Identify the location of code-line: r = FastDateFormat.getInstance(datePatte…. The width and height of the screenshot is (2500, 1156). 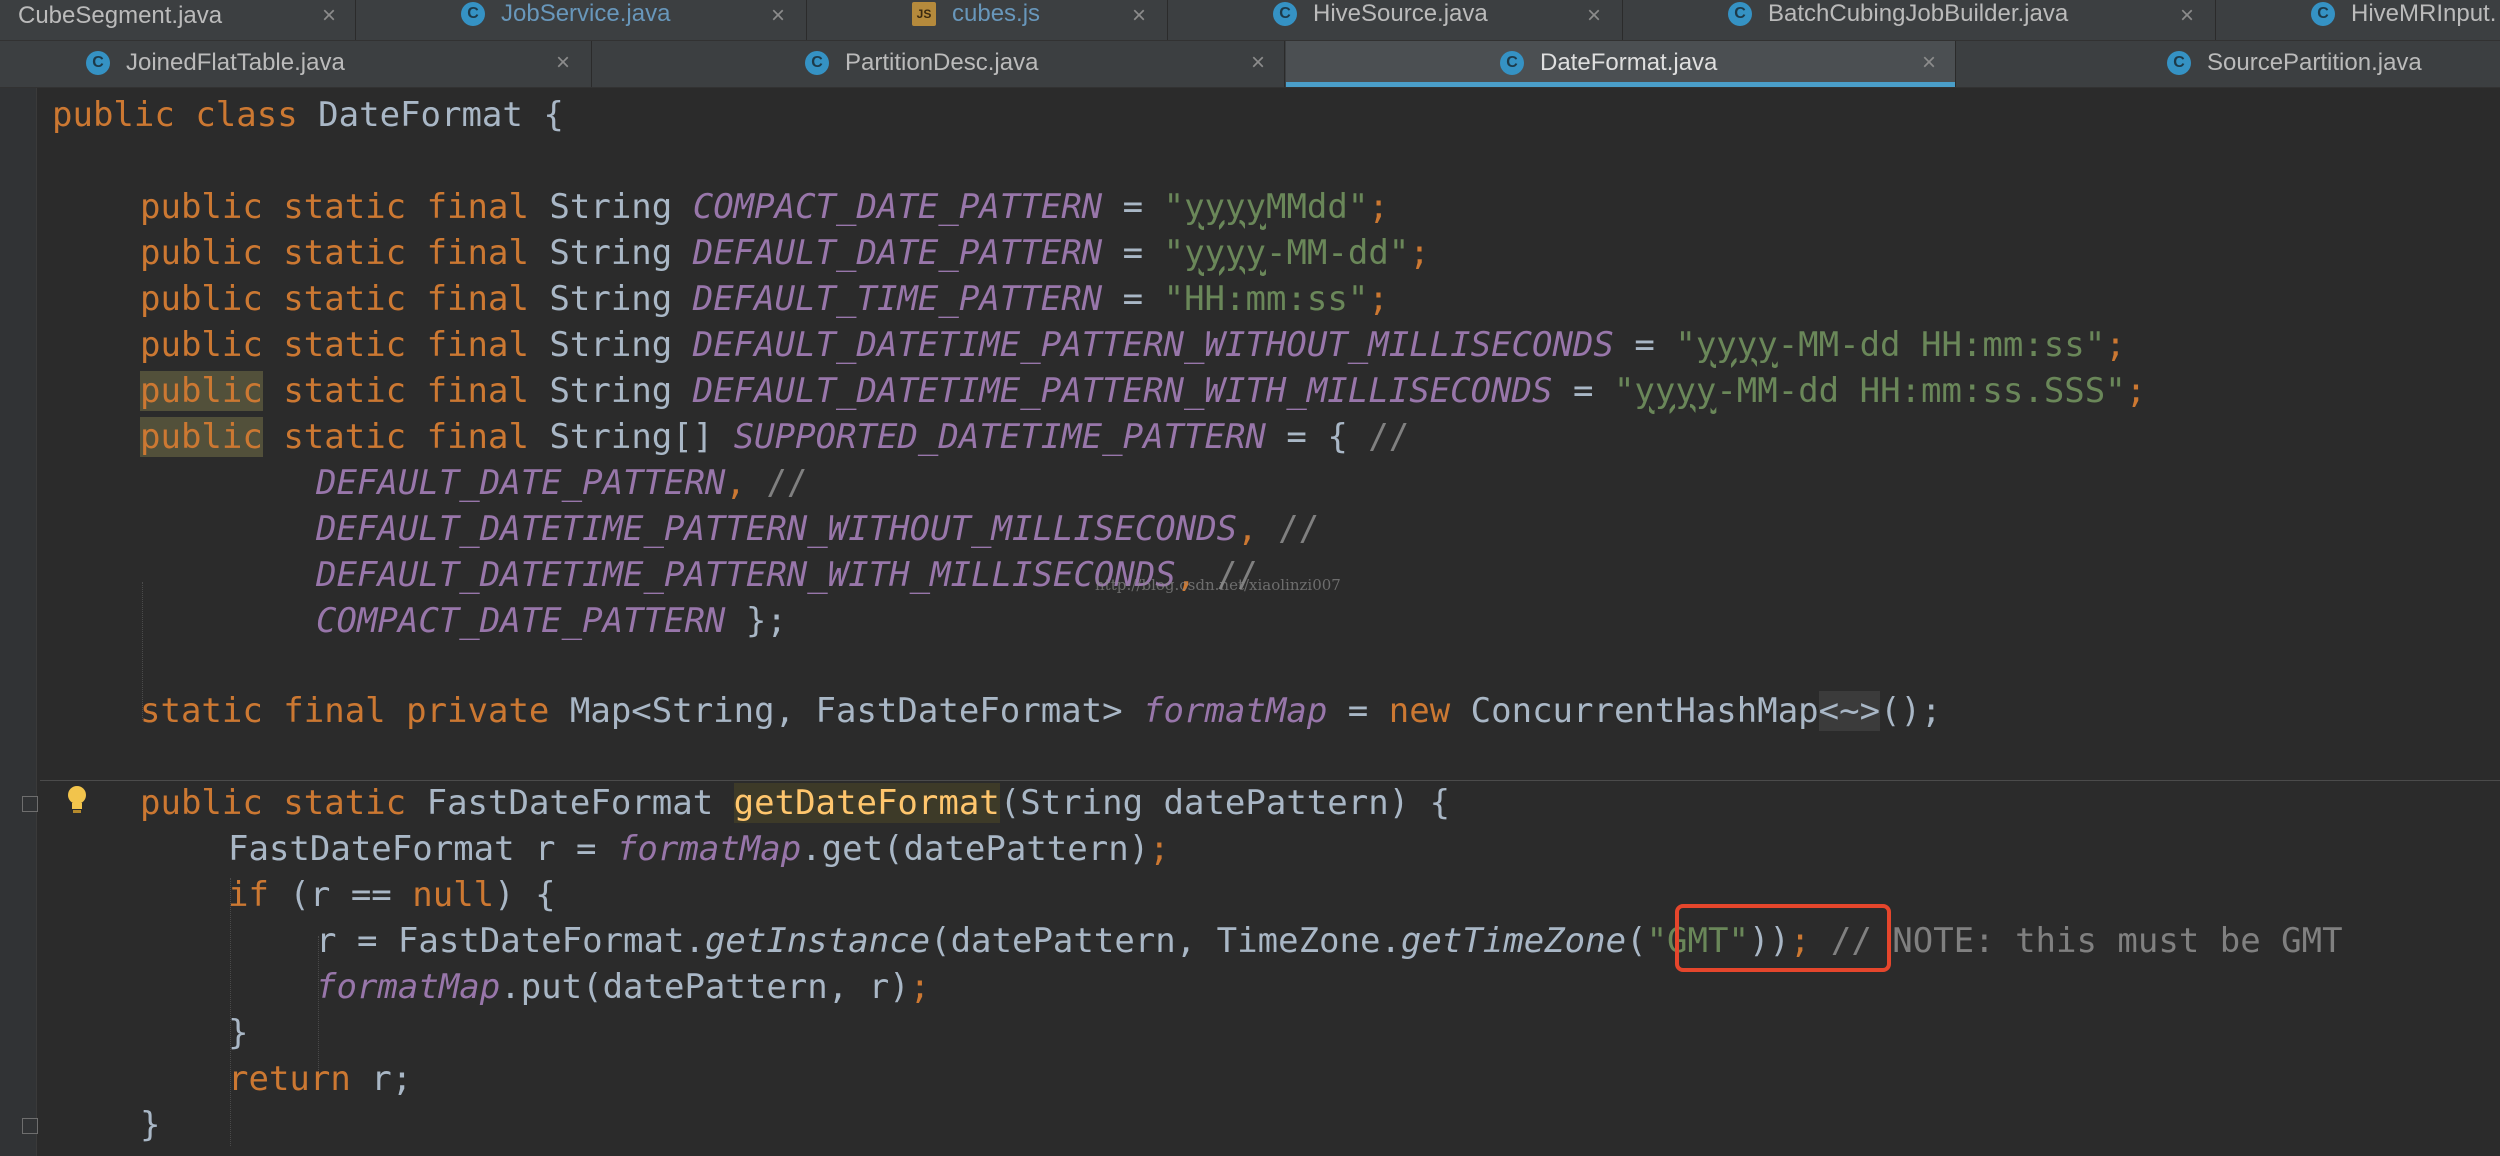
(1329, 941).